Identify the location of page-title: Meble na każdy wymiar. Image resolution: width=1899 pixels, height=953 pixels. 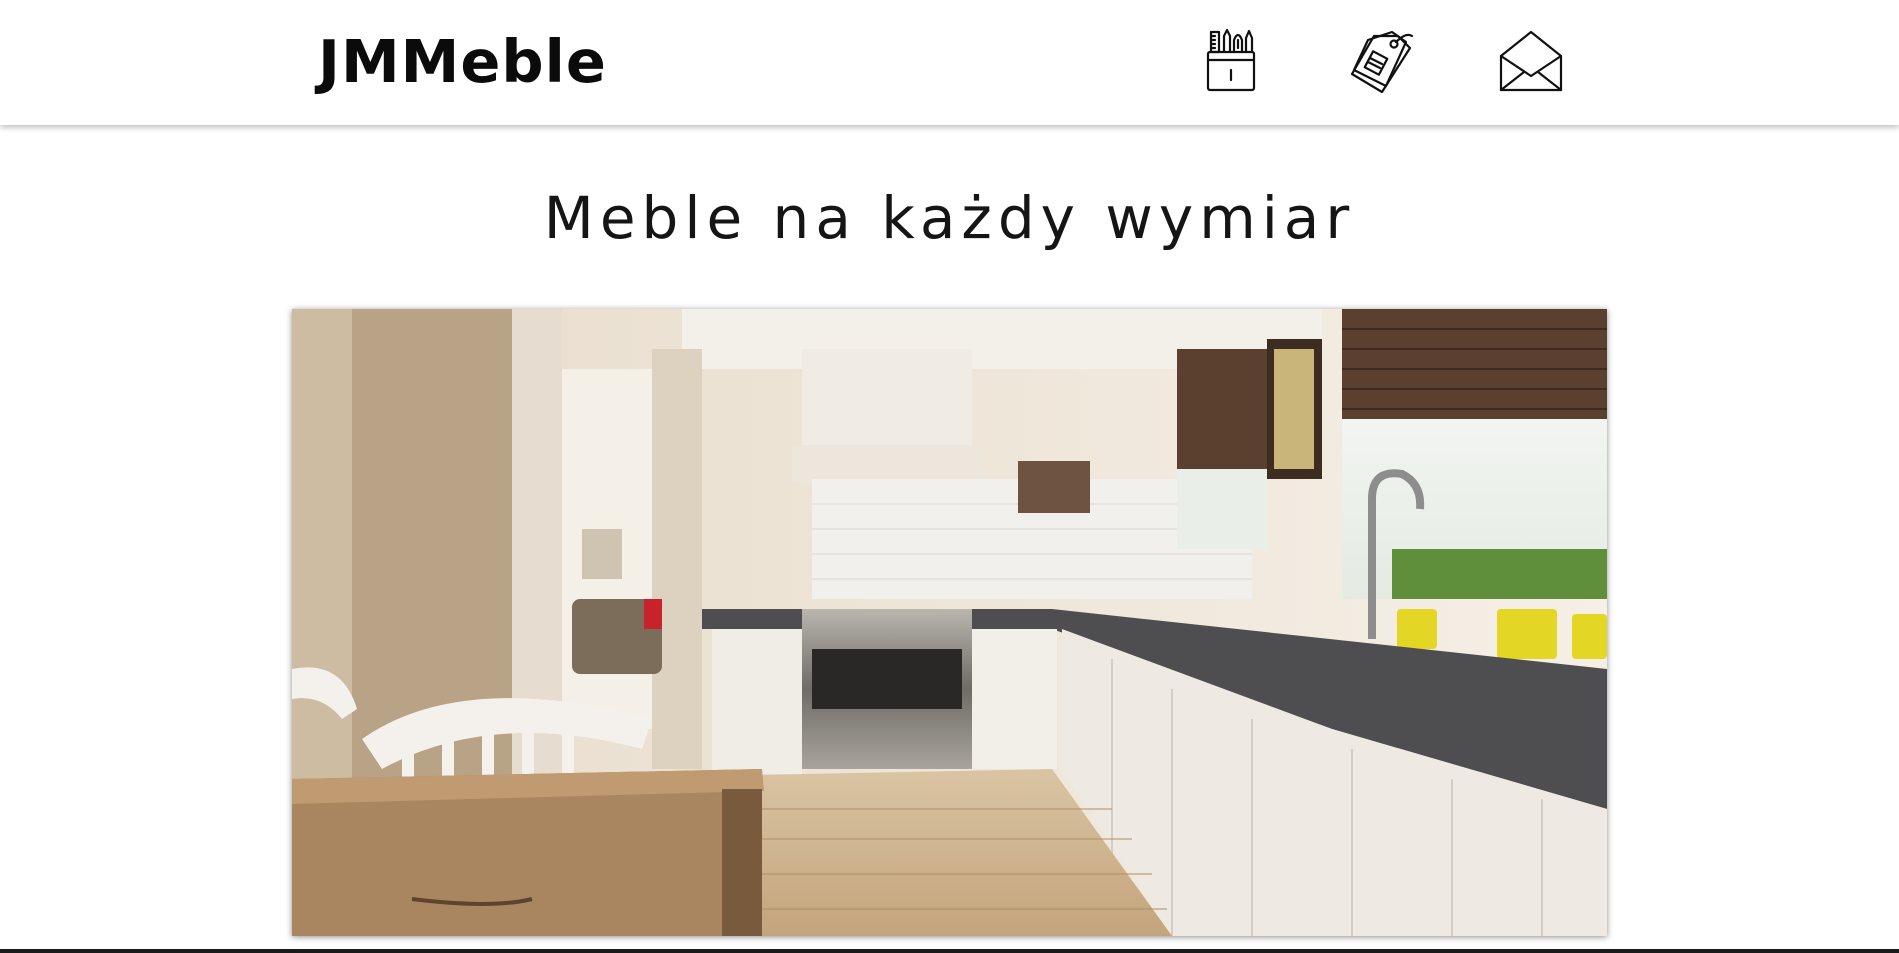
(949, 218).